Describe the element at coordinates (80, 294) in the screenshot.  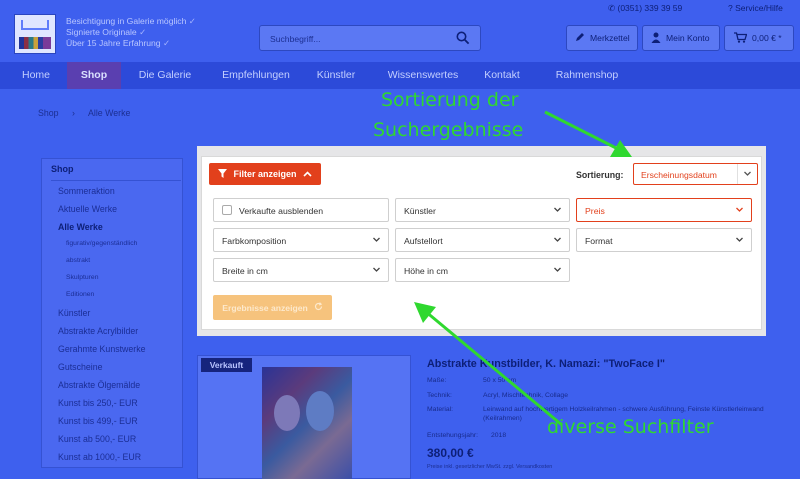
I see `sidebar-sub-editionen: Editionen` at that location.